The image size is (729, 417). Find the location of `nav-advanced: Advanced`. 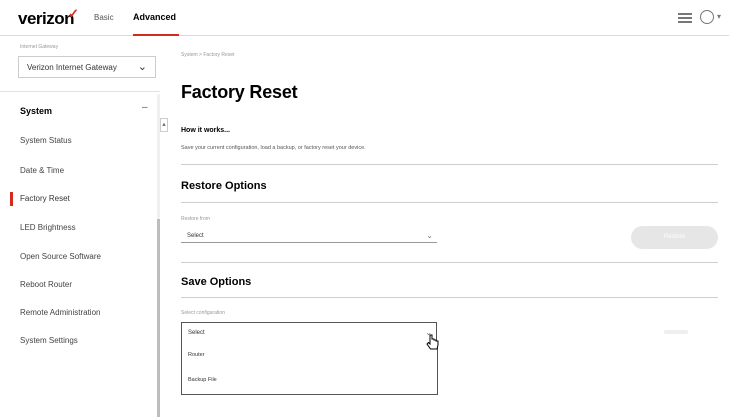

nav-advanced: Advanced is located at coordinates (154, 17).